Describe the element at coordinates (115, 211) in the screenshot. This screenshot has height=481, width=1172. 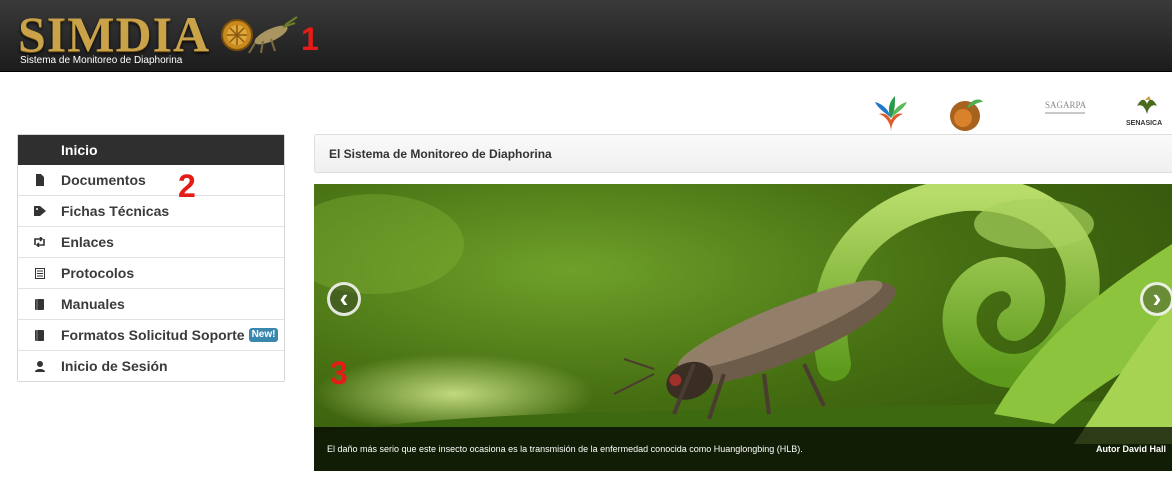
I see `sidebar-item-label: Fichas Técnicas` at that location.